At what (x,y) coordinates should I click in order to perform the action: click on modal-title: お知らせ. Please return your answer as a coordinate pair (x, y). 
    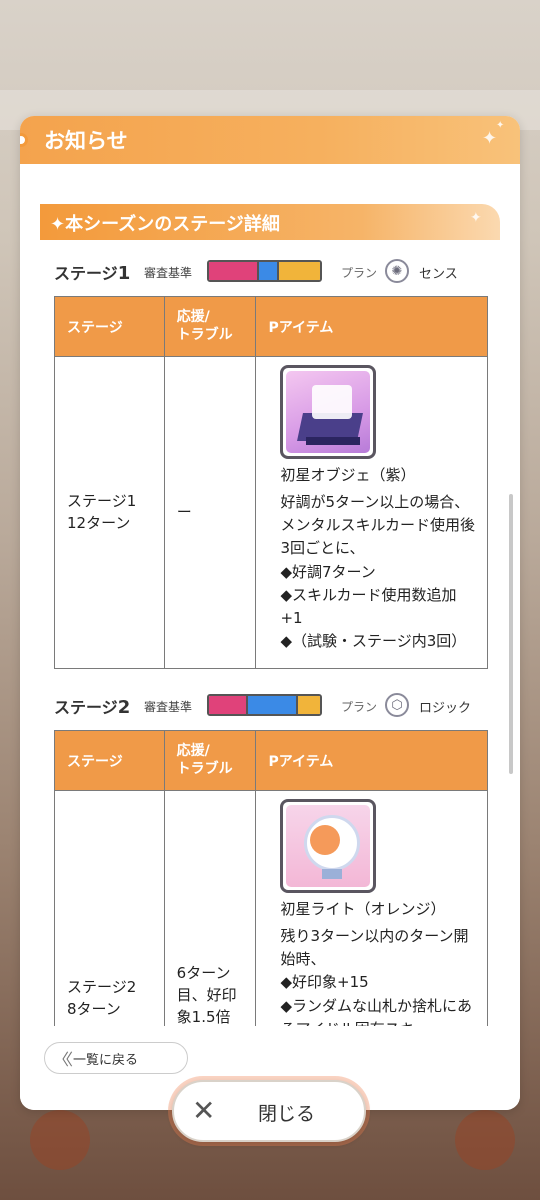
    Looking at the image, I should click on (86, 141).